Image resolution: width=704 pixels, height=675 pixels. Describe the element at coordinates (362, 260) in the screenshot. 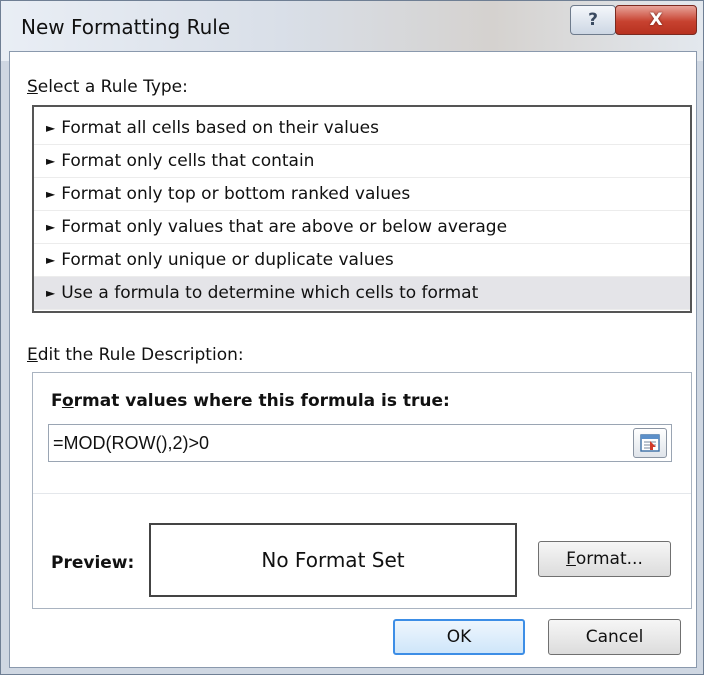

I see `rule-type-item: ► Format only unique or duplicate values` at that location.